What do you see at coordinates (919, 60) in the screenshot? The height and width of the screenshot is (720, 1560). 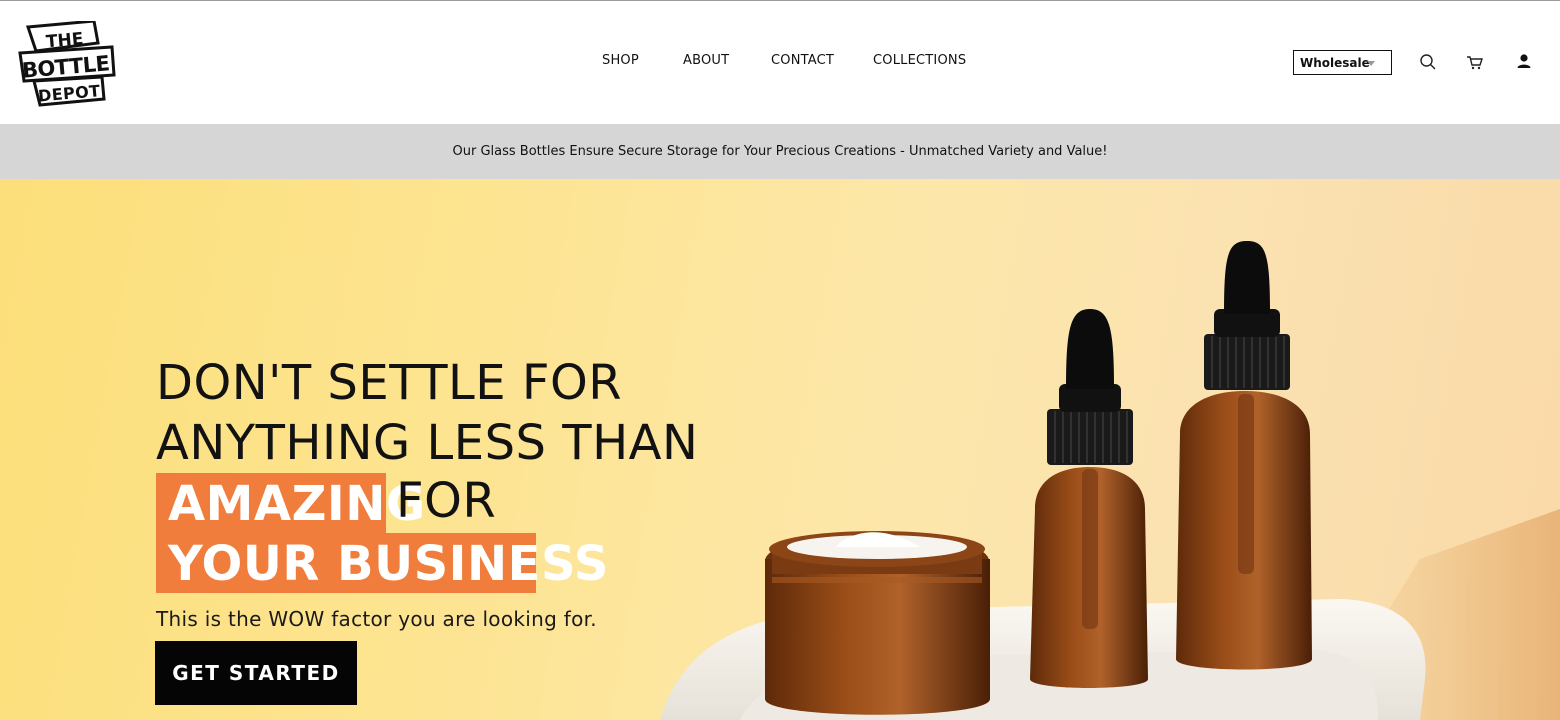 I see `nav-collections: COLLECTIONS` at bounding box center [919, 60].